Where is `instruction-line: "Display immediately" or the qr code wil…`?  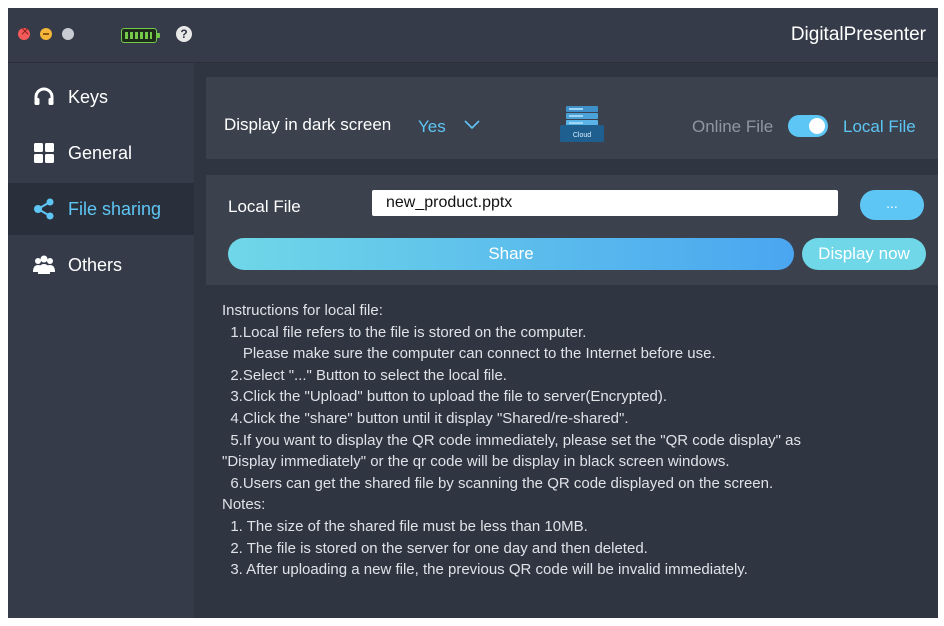 instruction-line: "Display immediately" or the qr code wil… is located at coordinates (476, 462).